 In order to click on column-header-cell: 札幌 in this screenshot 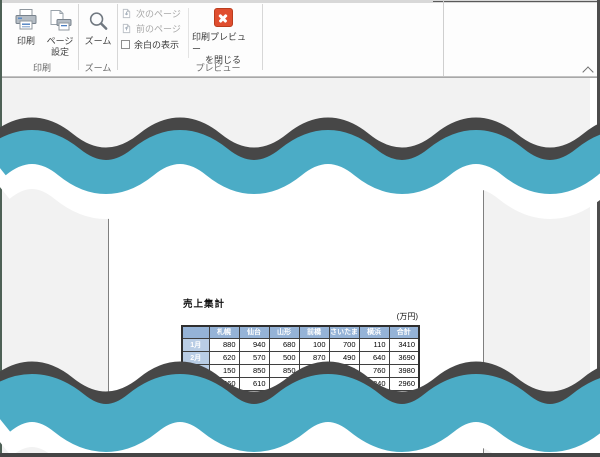, I will do `click(224, 332)`.